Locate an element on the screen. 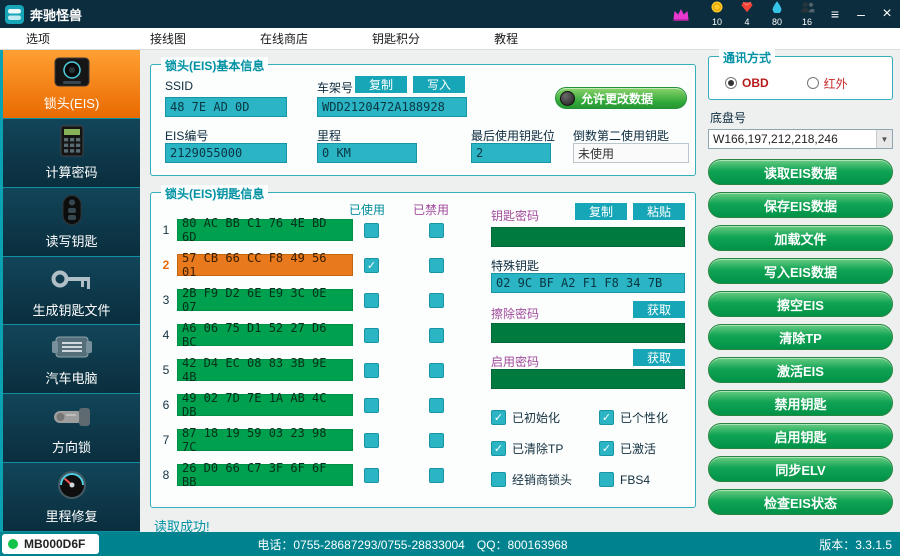 The image size is (900, 556). sidebar-item: 汽车电脑 is located at coordinates (71, 360).